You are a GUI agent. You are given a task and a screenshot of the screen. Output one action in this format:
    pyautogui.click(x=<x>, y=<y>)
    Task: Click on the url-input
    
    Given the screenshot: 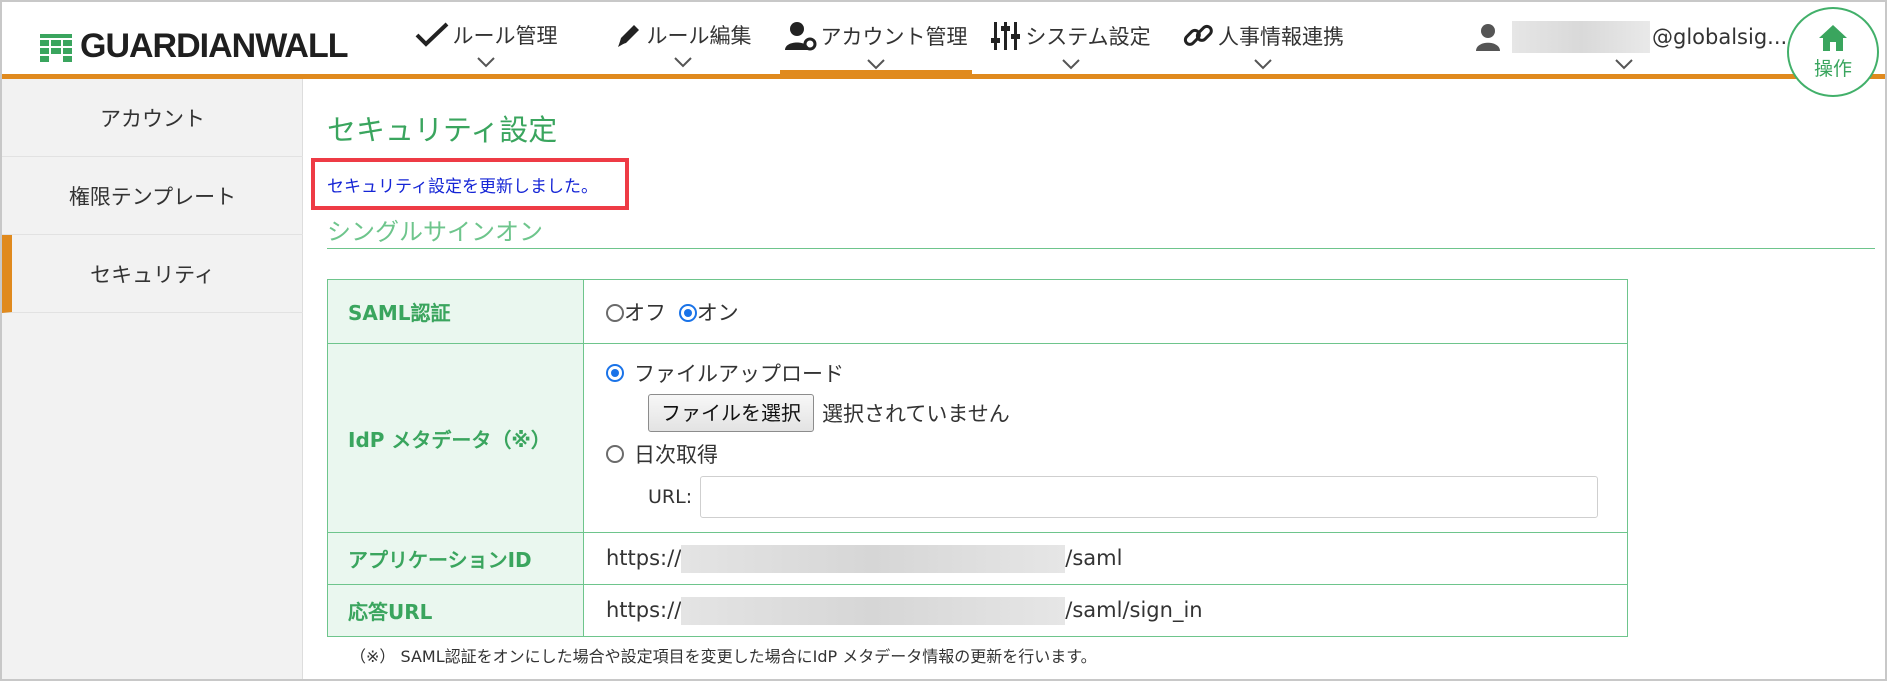 What is the action you would take?
    pyautogui.click(x=1149, y=497)
    